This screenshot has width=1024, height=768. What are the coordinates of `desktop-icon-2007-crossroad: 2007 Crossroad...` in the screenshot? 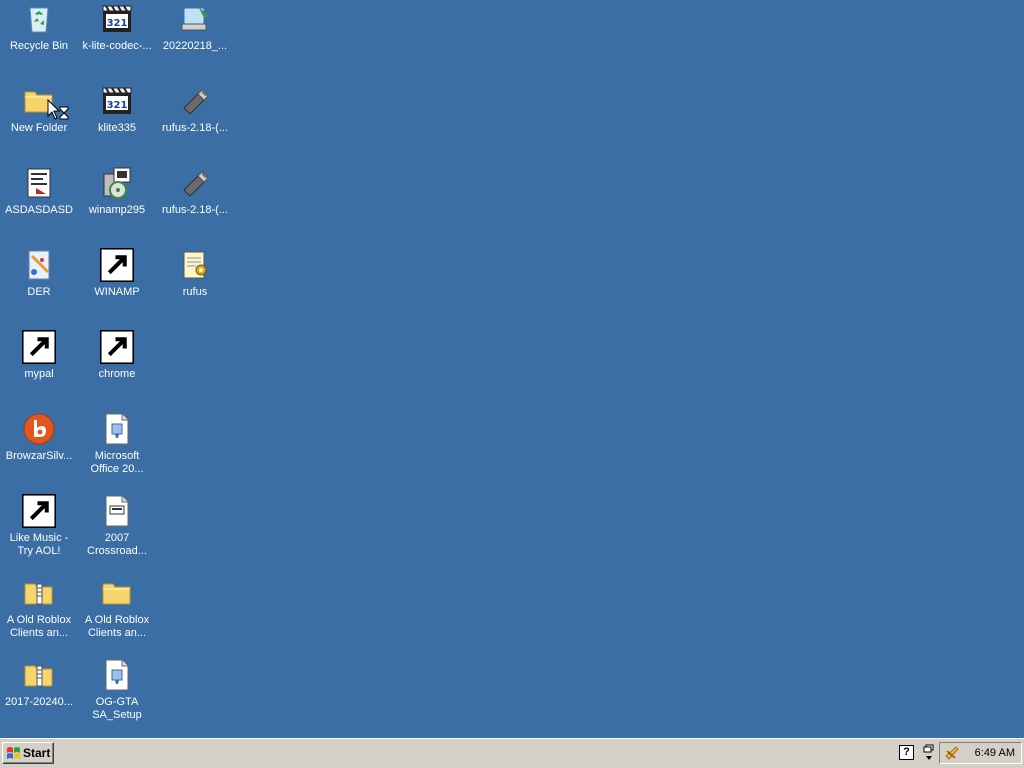 It's located at (117, 533).